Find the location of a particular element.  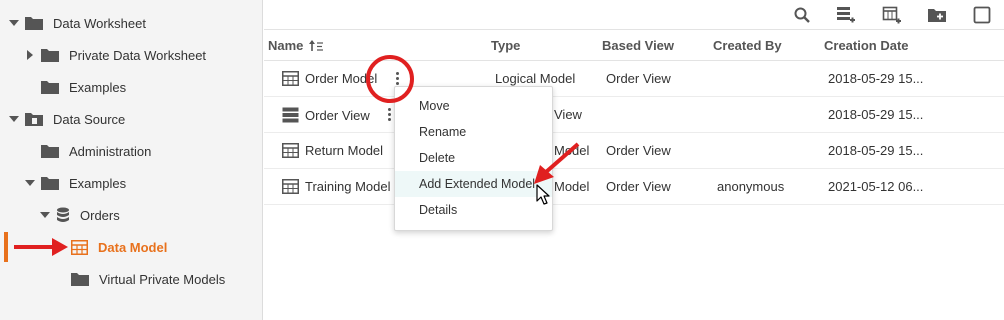

tree-item-label: Virtual Private Models is located at coordinates (162, 279).